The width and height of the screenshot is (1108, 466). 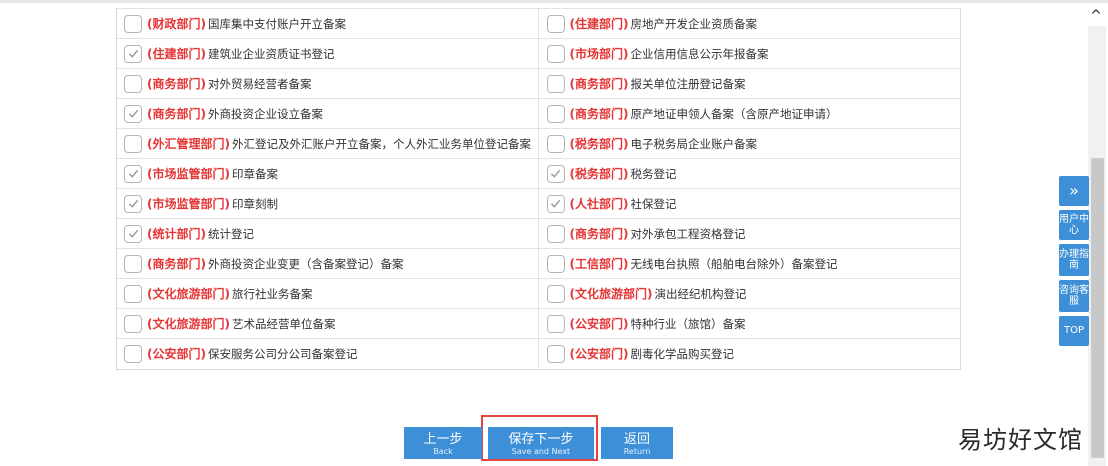 I want to click on department-tag: (公安部门), so click(x=176, y=354).